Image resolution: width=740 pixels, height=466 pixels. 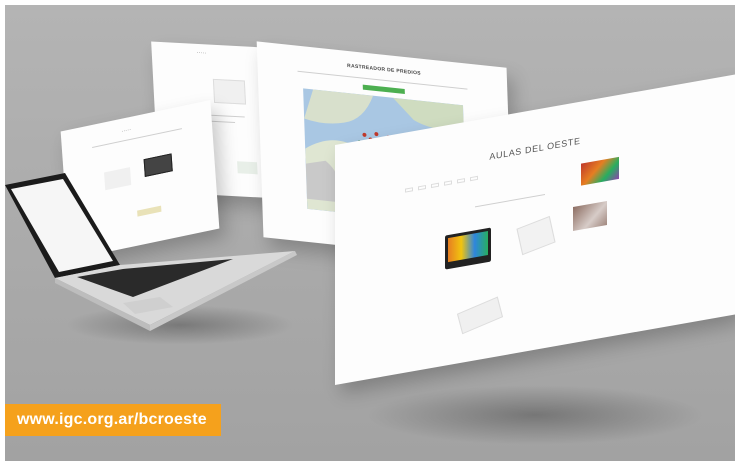 What do you see at coordinates (510, 200) in the screenshot?
I see `section-rule` at bounding box center [510, 200].